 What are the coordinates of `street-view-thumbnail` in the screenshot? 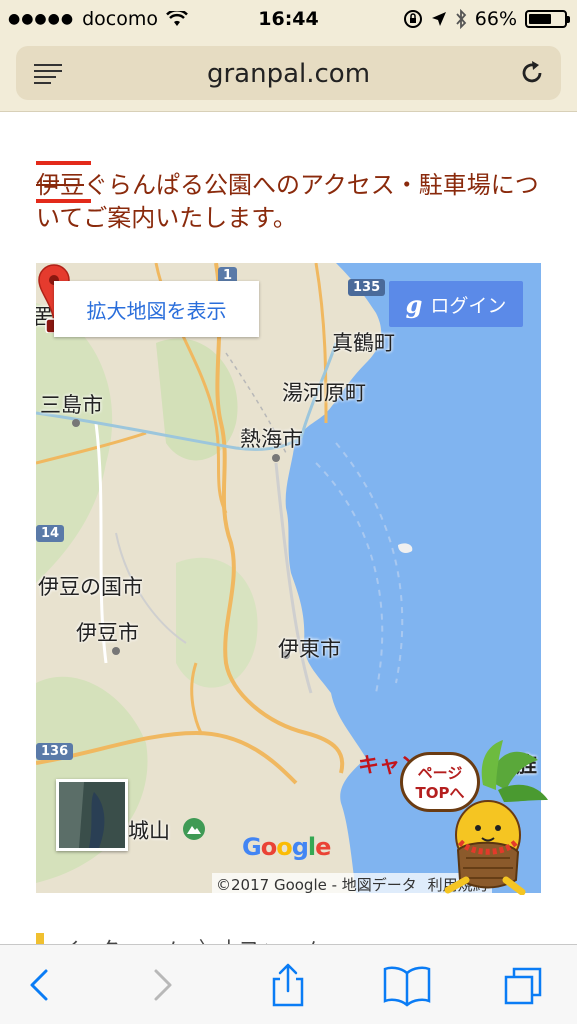 It's located at (92, 815).